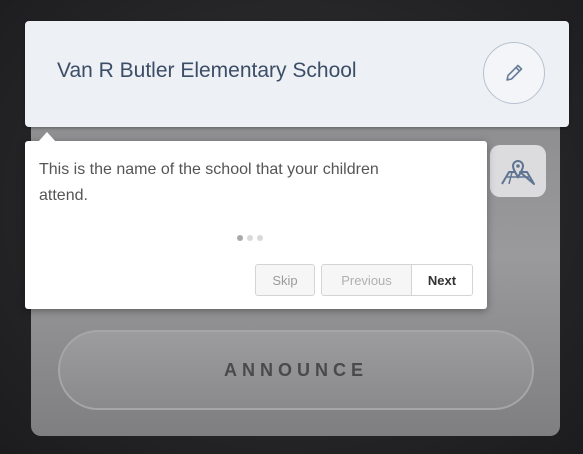  I want to click on pencil-icon, so click(514, 72).